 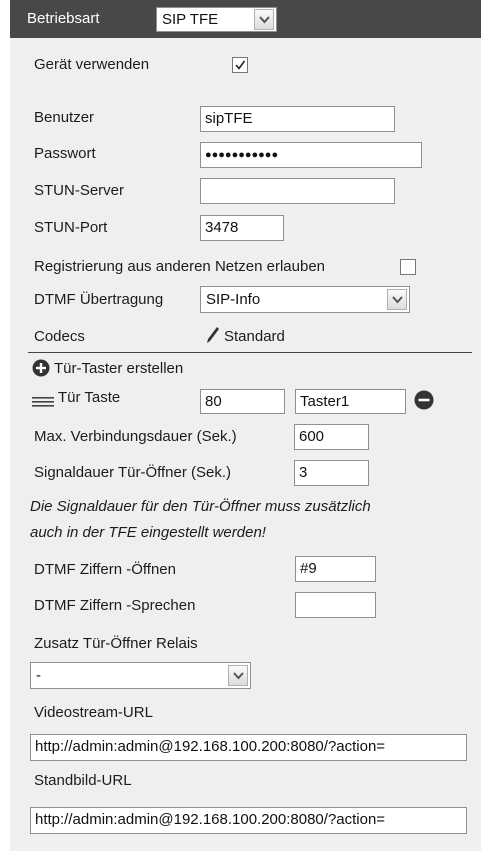 What do you see at coordinates (99, 299) in the screenshot?
I see `dtmf-uebertragung-label: DTMF Übertragung` at bounding box center [99, 299].